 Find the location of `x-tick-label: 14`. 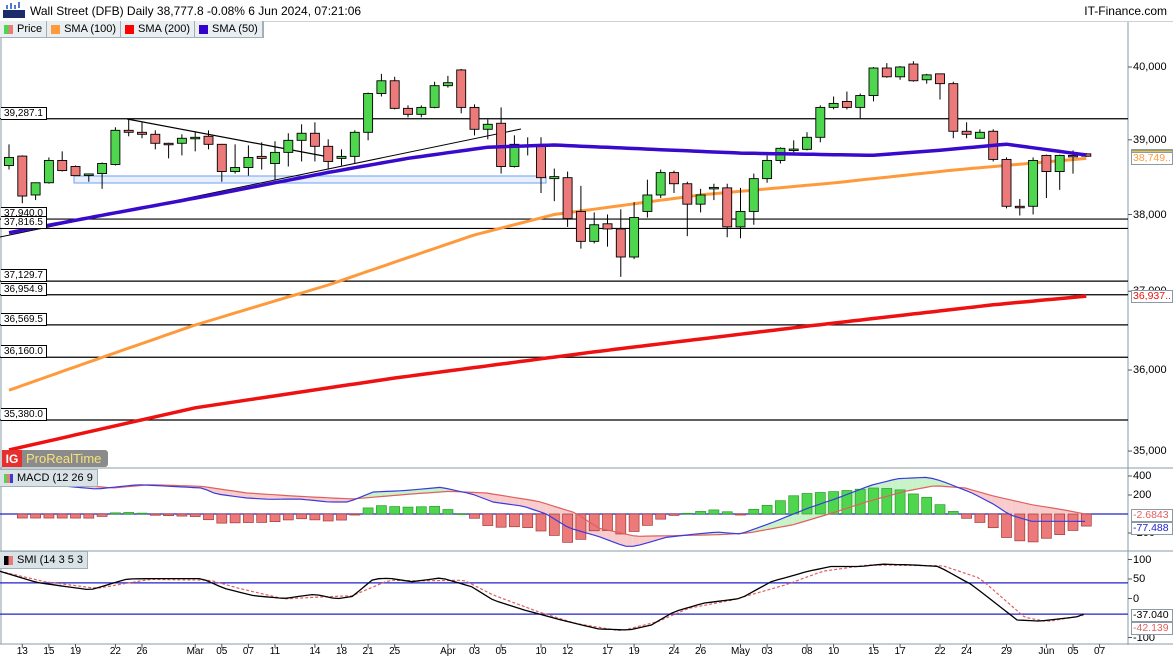

x-tick-label: 14 is located at coordinates (315, 651).